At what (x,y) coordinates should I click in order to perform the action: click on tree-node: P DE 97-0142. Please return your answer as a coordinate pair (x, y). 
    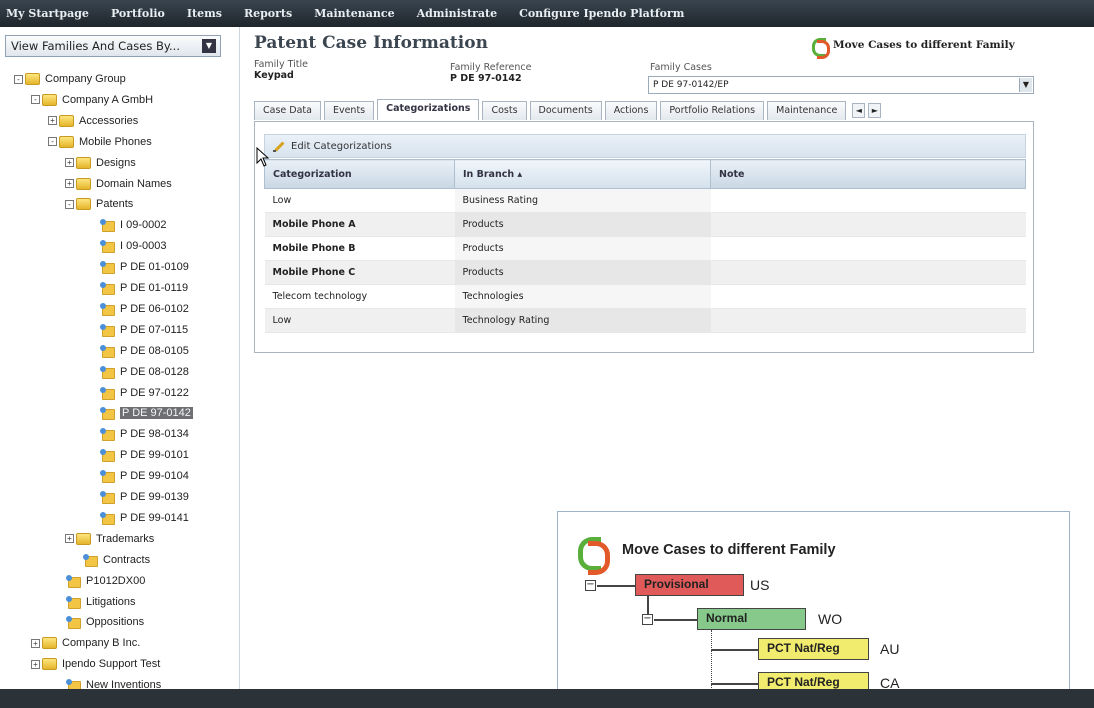
    Looking at the image, I should click on (146, 413).